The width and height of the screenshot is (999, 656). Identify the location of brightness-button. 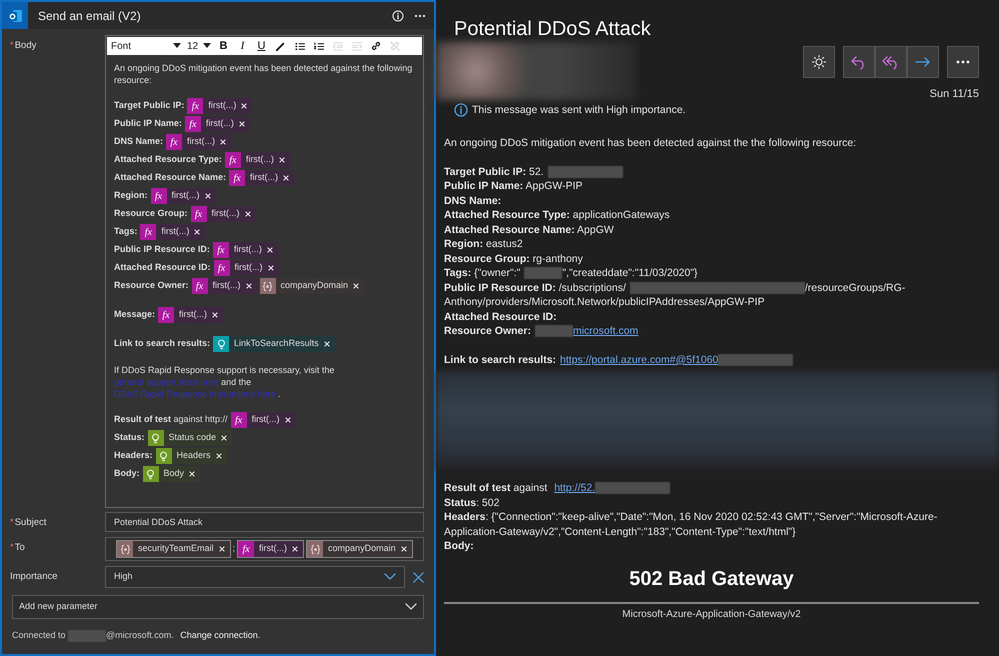
(819, 62).